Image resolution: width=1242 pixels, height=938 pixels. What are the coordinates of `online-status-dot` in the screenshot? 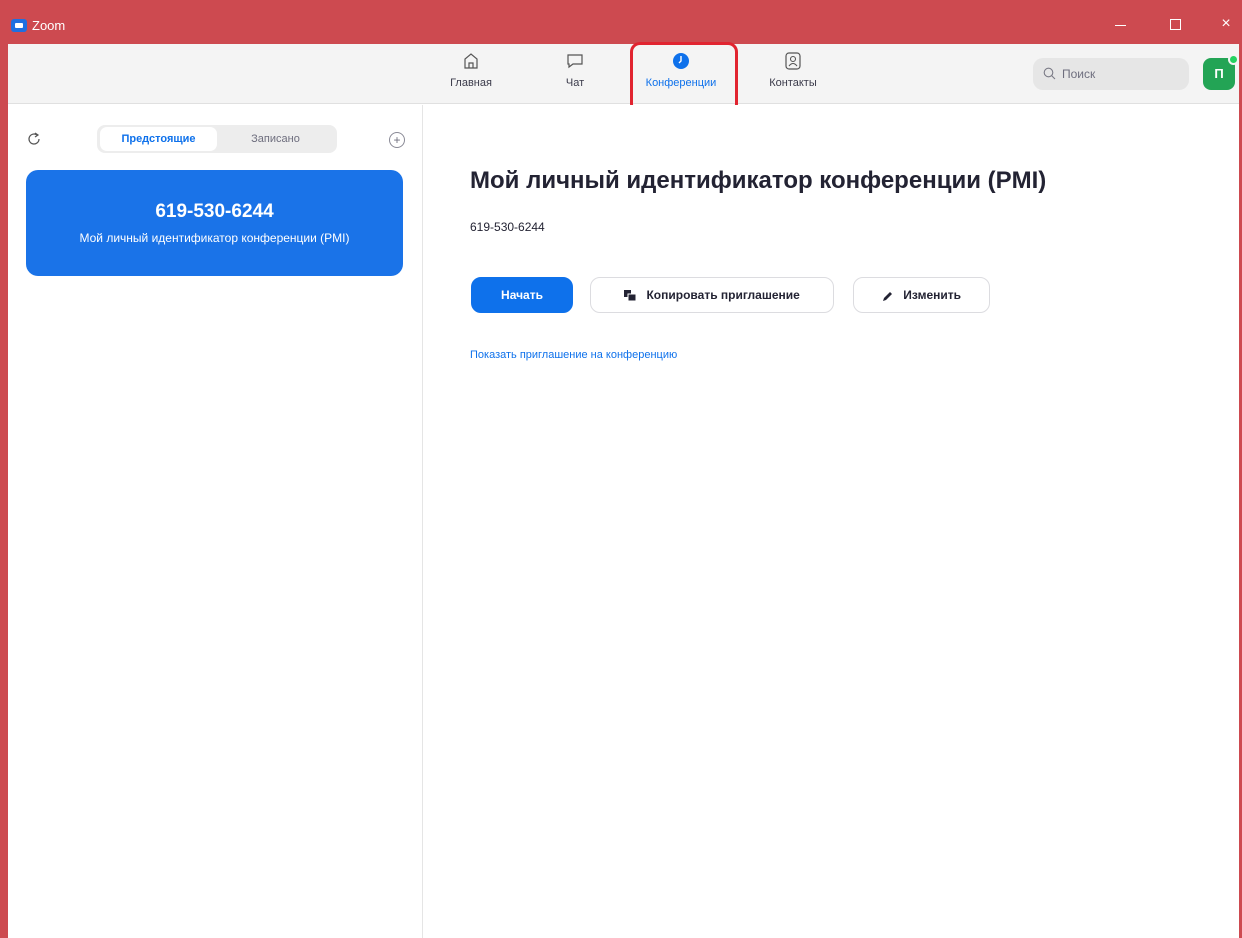 It's located at (1233, 59).